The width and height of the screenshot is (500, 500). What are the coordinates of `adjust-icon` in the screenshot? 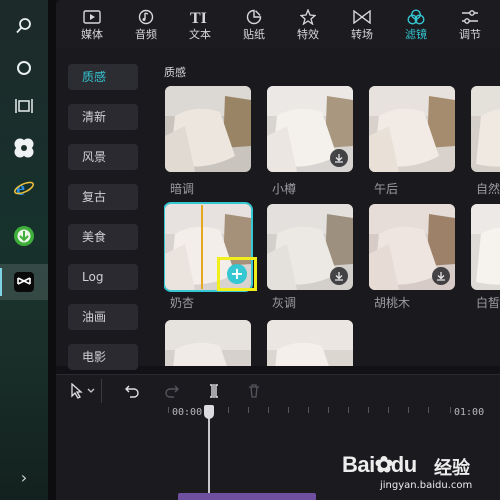 It's located at (470, 17).